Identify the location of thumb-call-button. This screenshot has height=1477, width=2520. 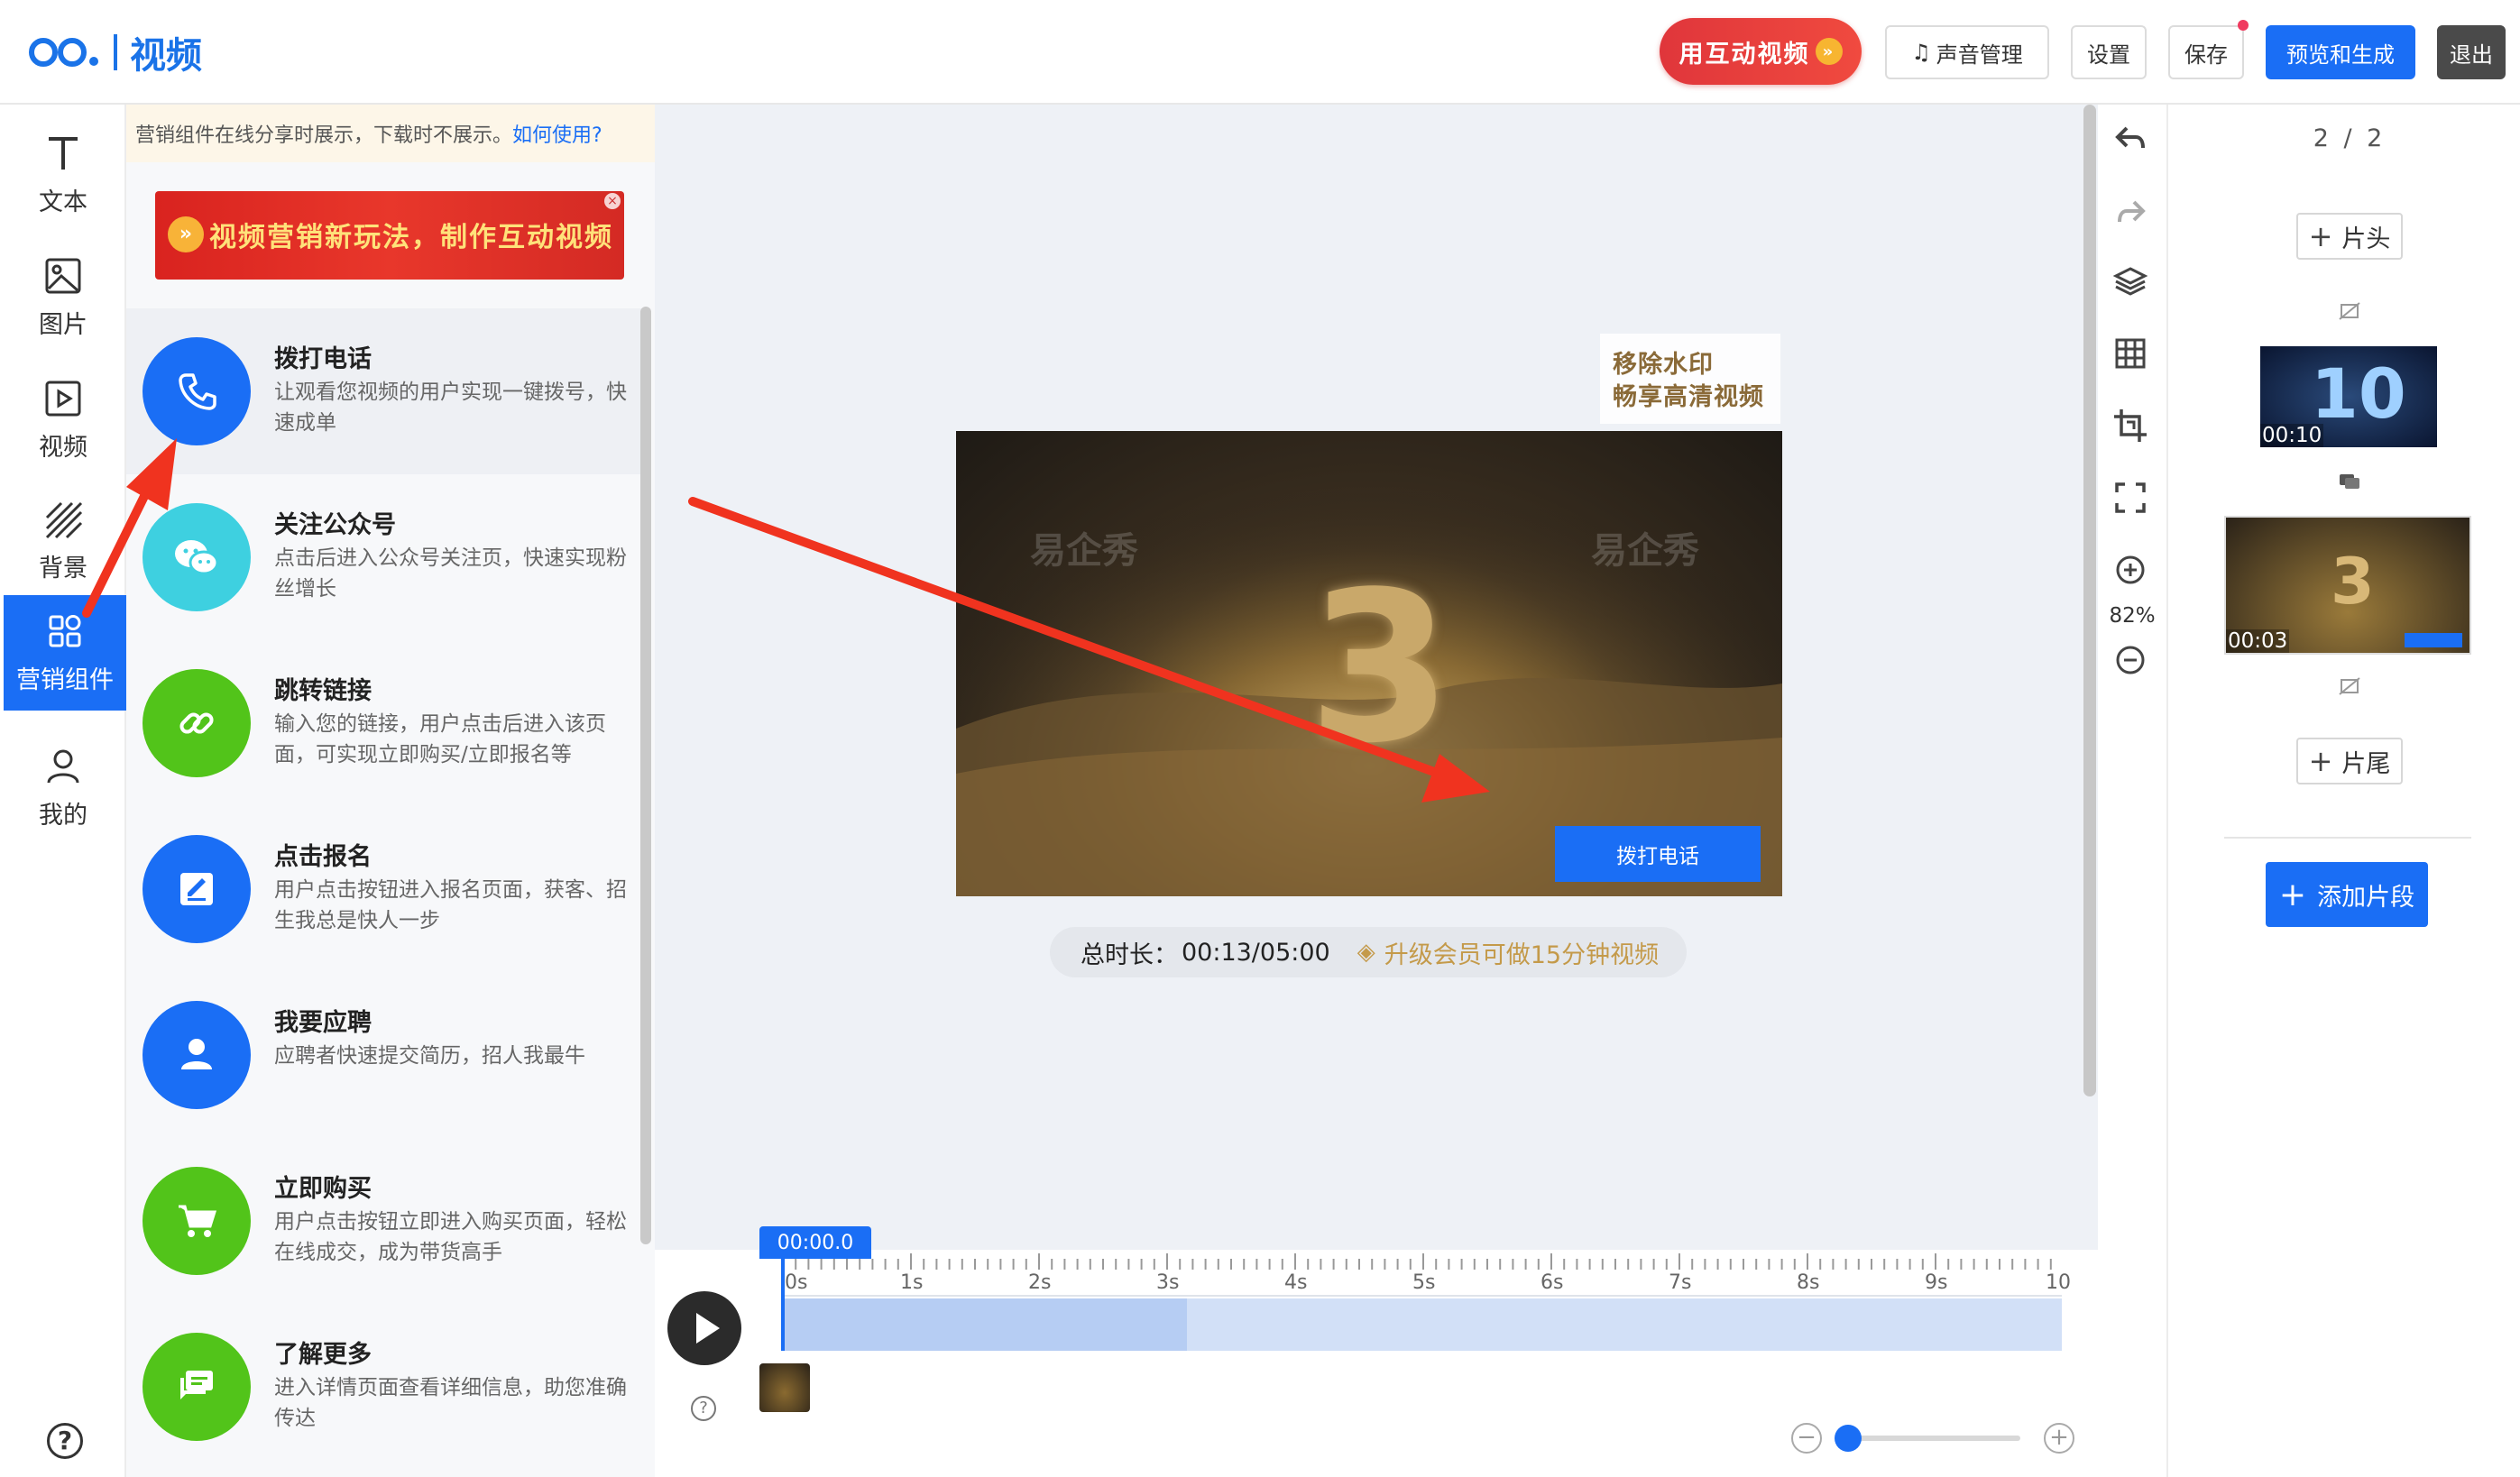
(2433, 640).